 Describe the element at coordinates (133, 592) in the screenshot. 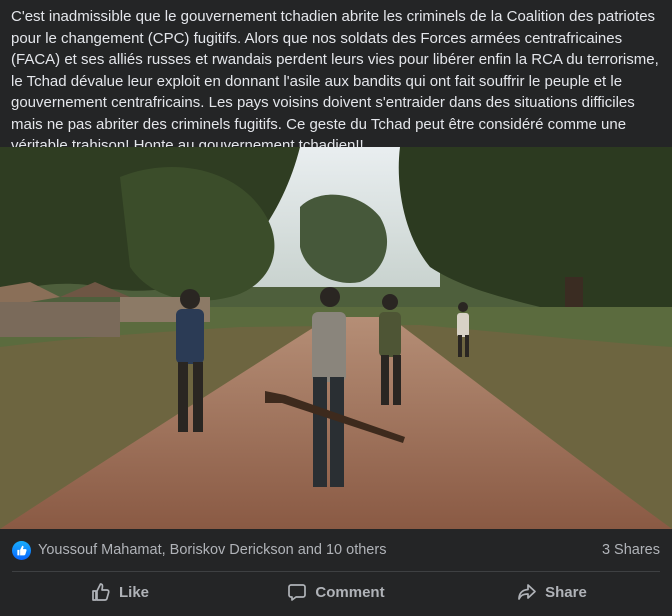

I see `like-label: Like` at that location.